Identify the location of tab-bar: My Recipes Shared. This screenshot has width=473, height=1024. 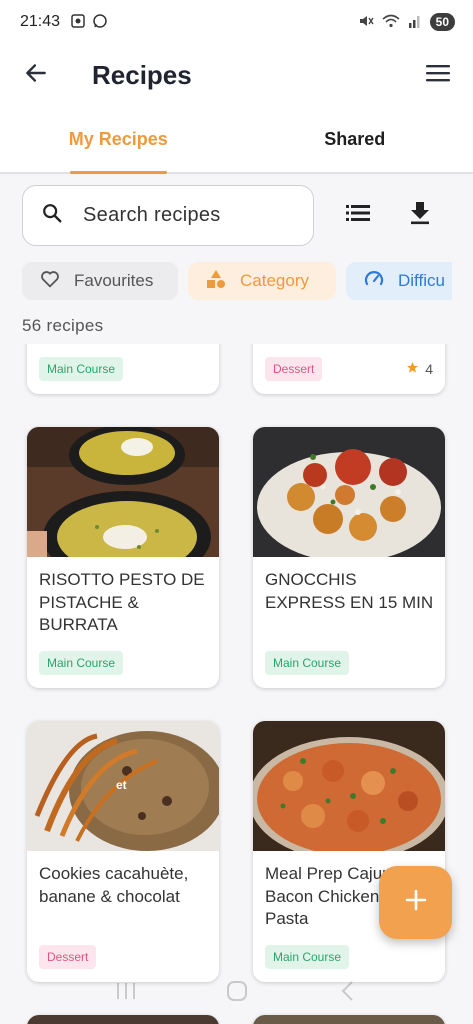
(236, 140).